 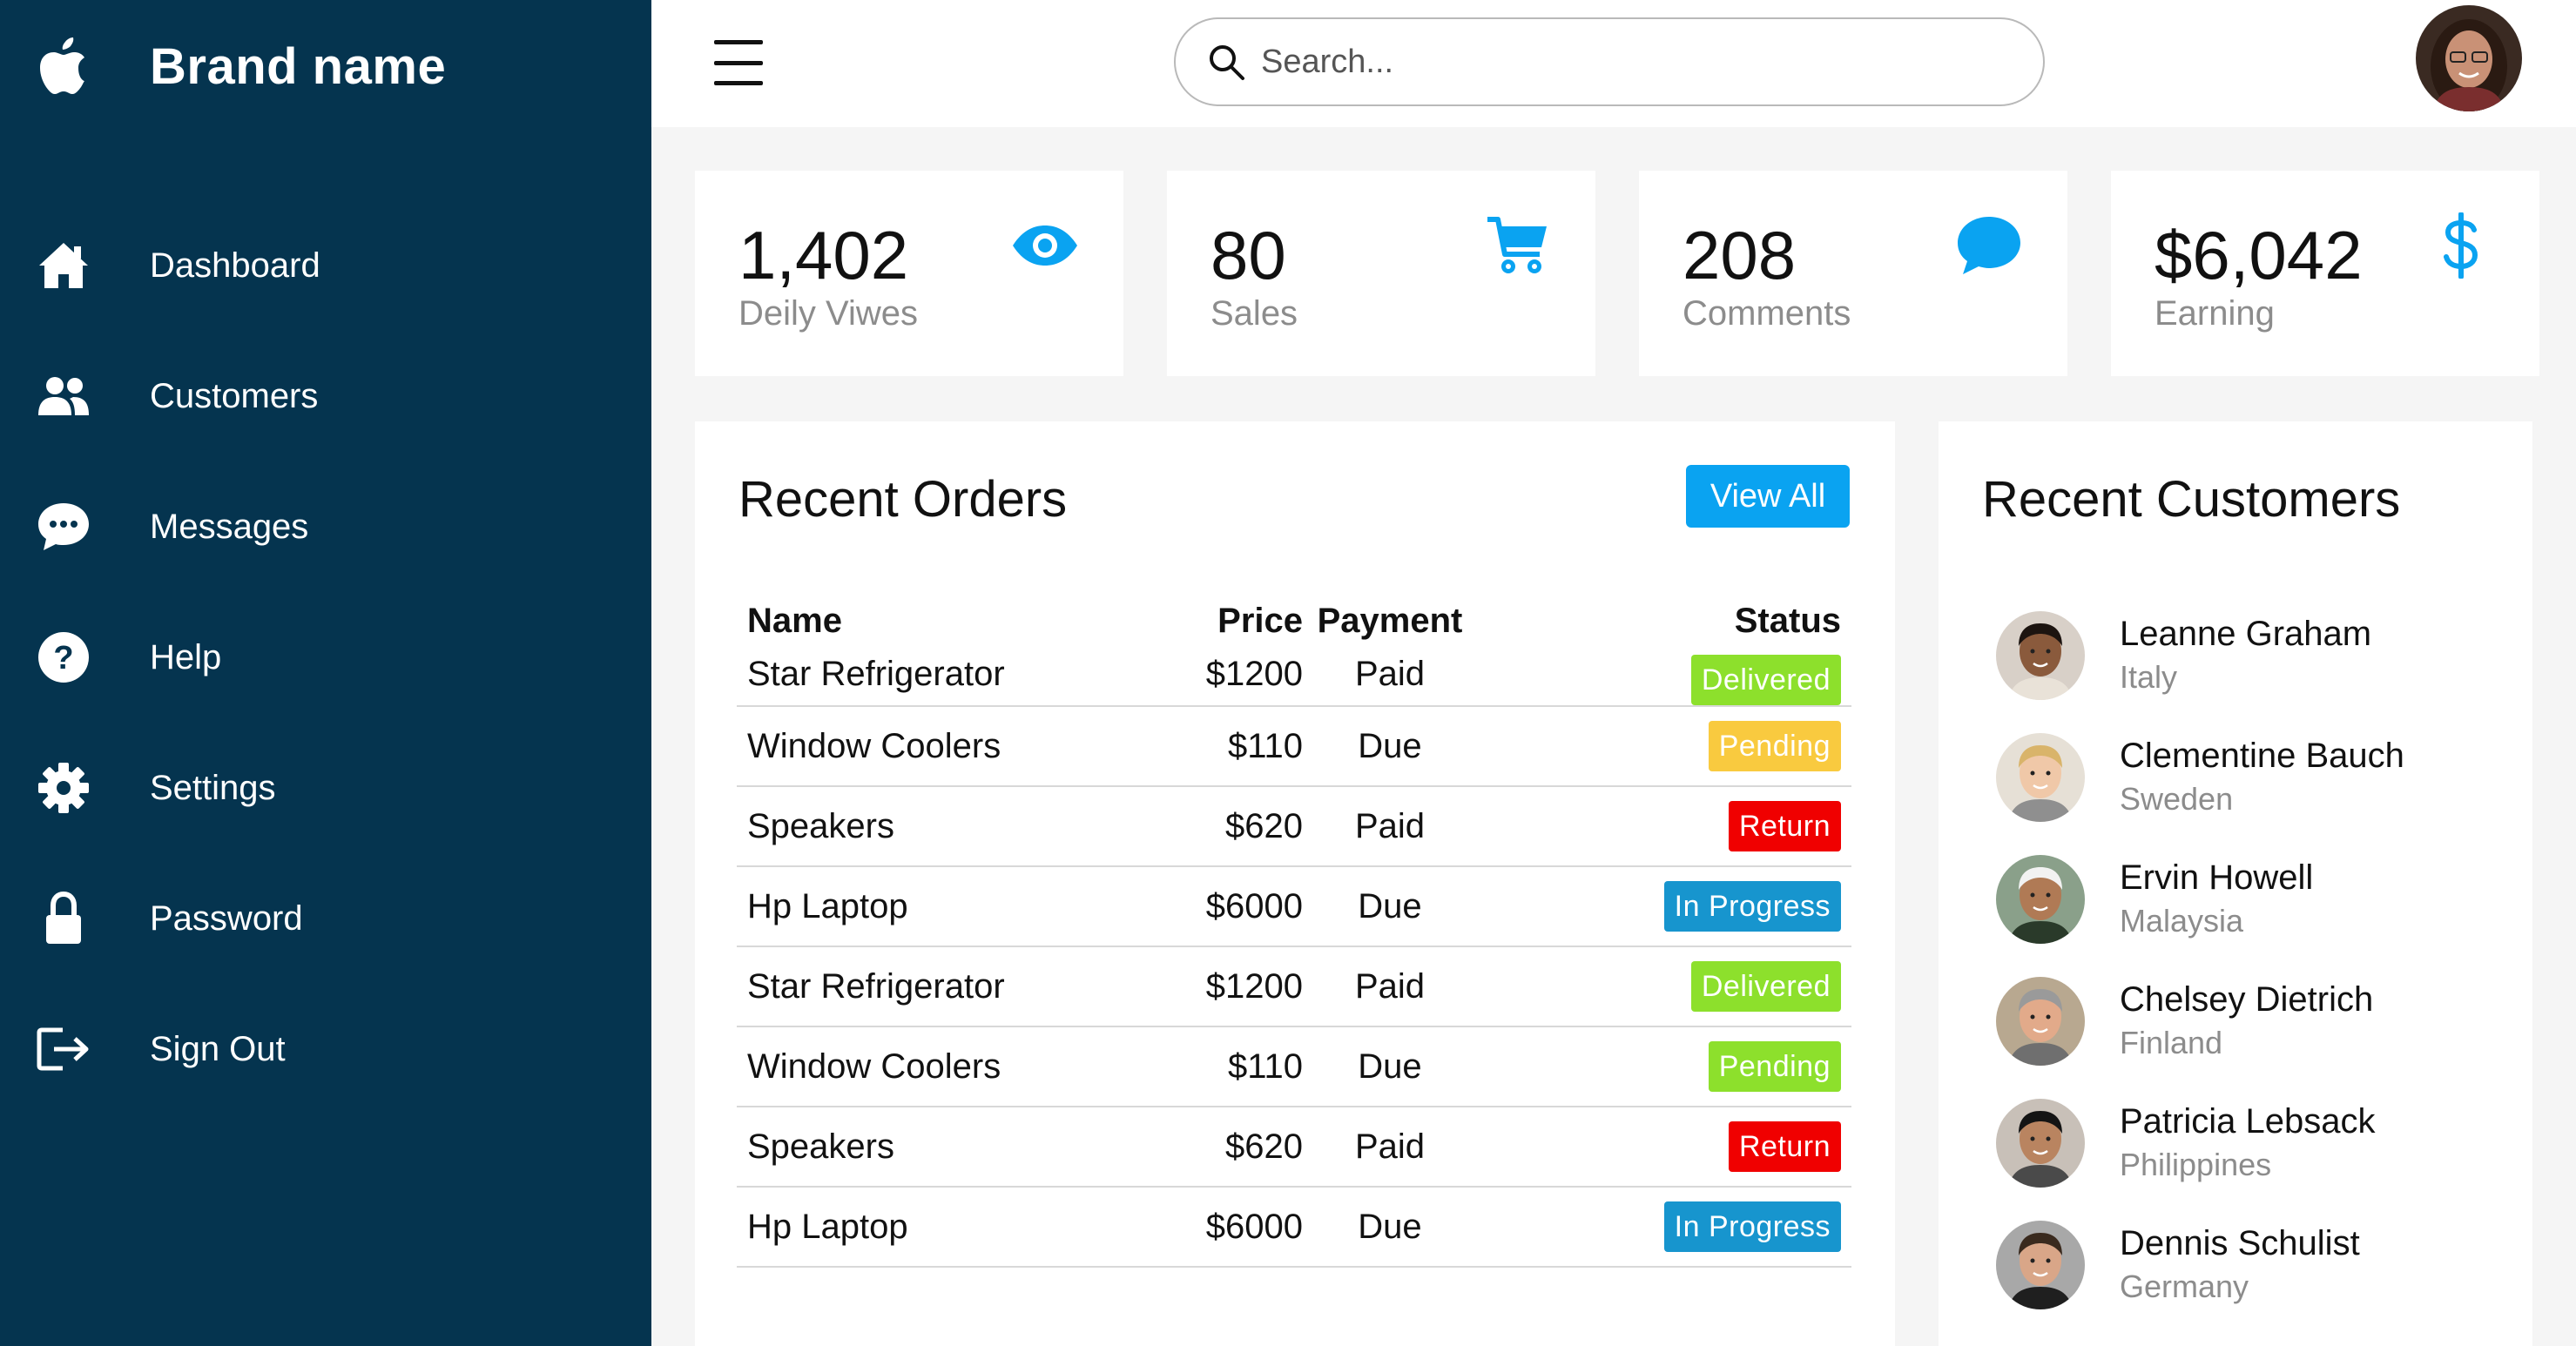 I want to click on customer-name: Ervin Howell, so click(x=2217, y=877).